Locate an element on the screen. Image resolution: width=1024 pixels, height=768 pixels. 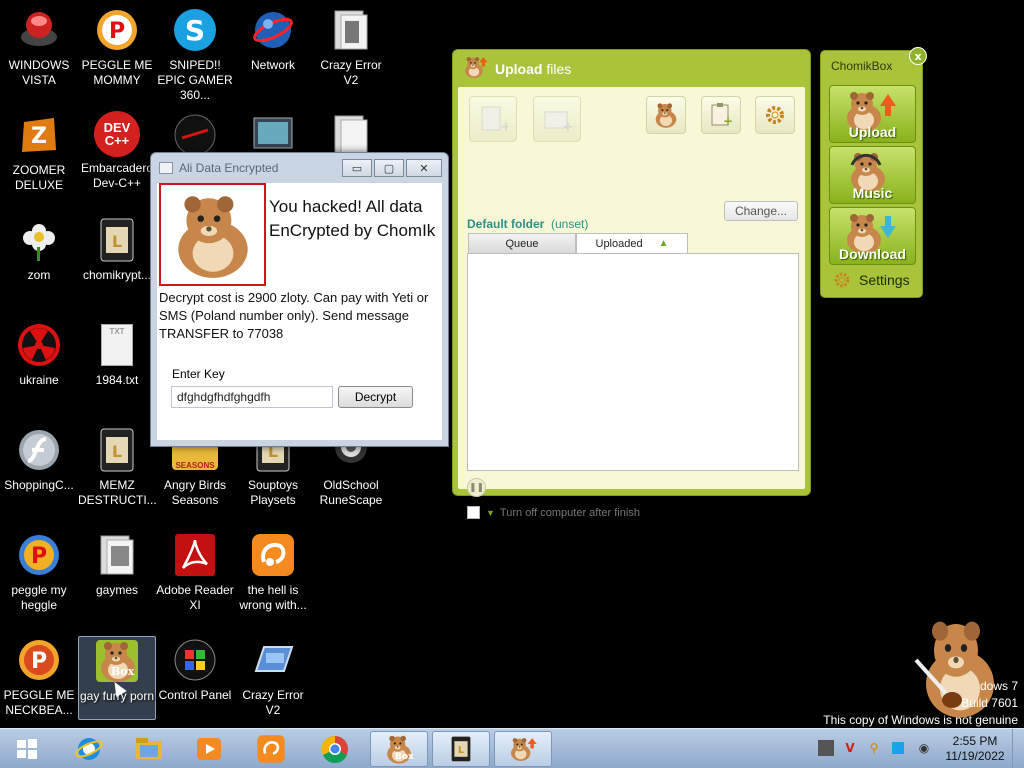
turn-off-option: ▼ Turn off computer after finish is located at coordinates (553, 512).